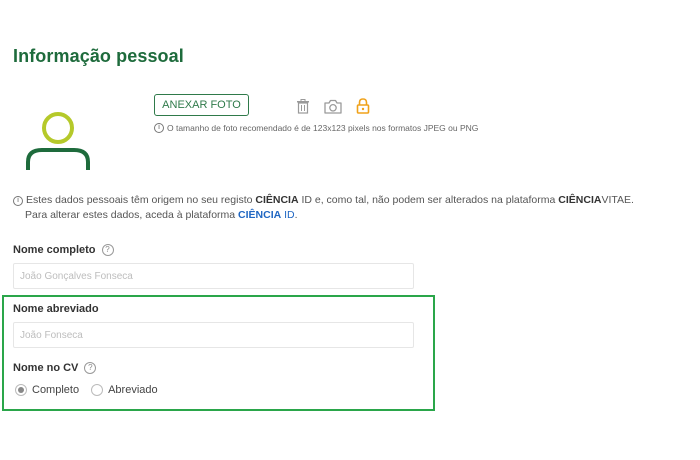 The width and height of the screenshot is (700, 460). I want to click on radio-option-abreviado: Abreviado, so click(124, 390).